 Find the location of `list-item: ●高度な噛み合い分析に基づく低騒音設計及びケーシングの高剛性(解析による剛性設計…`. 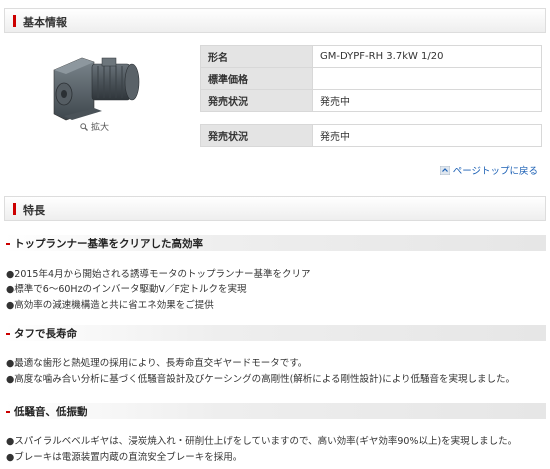

list-item: ●高度な噛み合い分析に基づく低騒音設計及びケーシングの高剛性(解析による剛性設計… is located at coordinates (261, 379).